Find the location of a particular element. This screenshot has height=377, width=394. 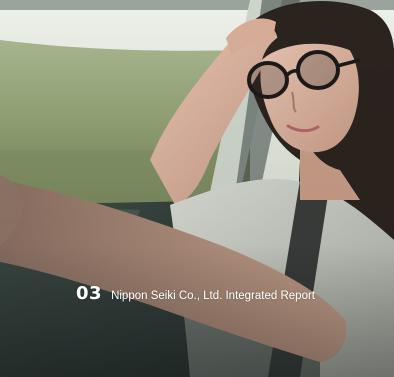

report-title: Nippon Seiki Co., Ltd. Integrated Report is located at coordinates (213, 296).